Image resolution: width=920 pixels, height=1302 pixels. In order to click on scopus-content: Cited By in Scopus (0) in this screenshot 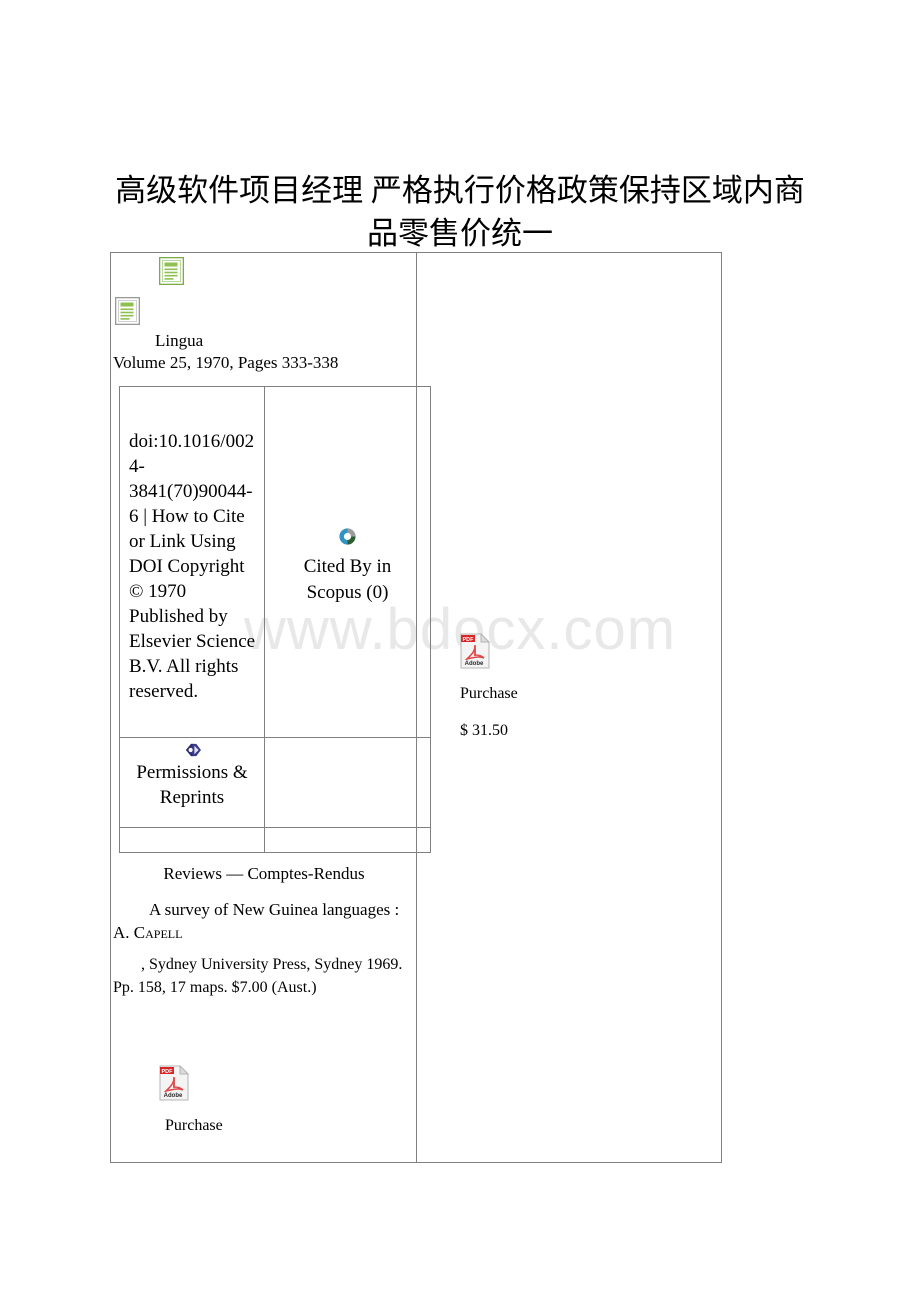, I will do `click(347, 562)`.